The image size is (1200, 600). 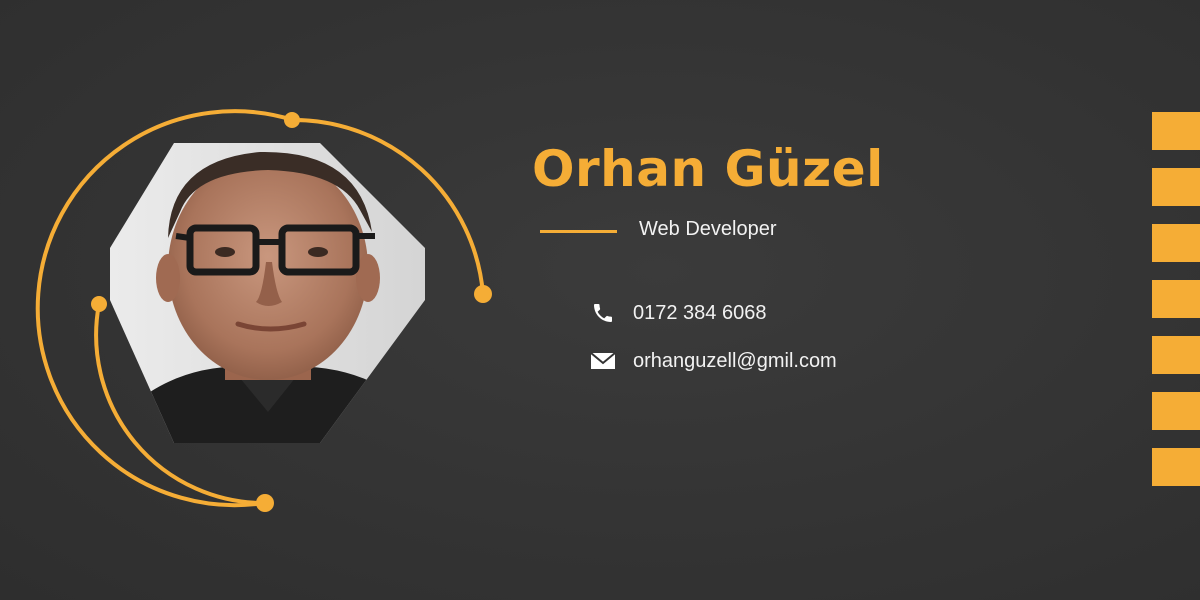 I want to click on person-name: Orhan Güzel, so click(x=708, y=169).